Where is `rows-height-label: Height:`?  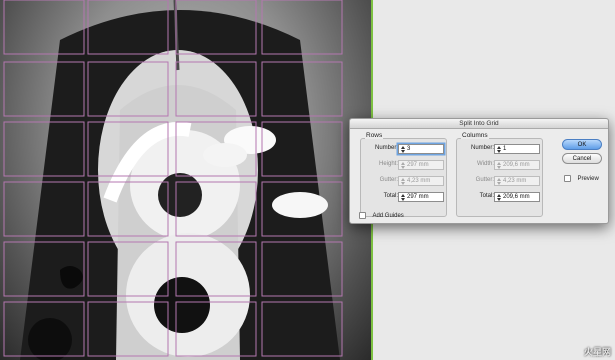 rows-height-label: Height: is located at coordinates (388, 164).